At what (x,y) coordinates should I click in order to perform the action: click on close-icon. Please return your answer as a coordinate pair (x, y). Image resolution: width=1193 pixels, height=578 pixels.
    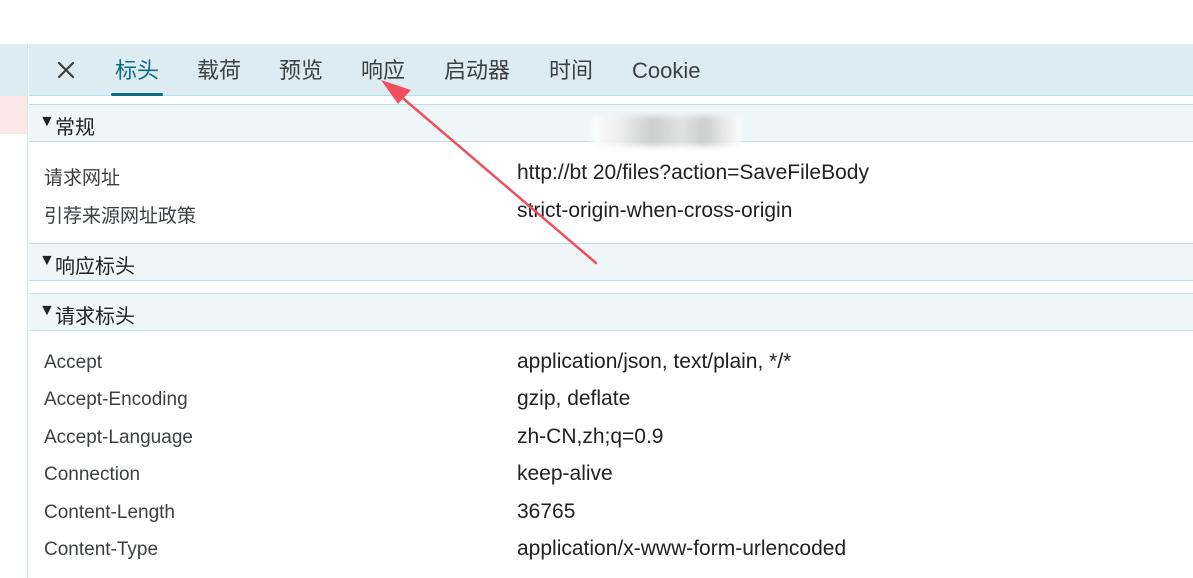
    Looking at the image, I should click on (66, 70).